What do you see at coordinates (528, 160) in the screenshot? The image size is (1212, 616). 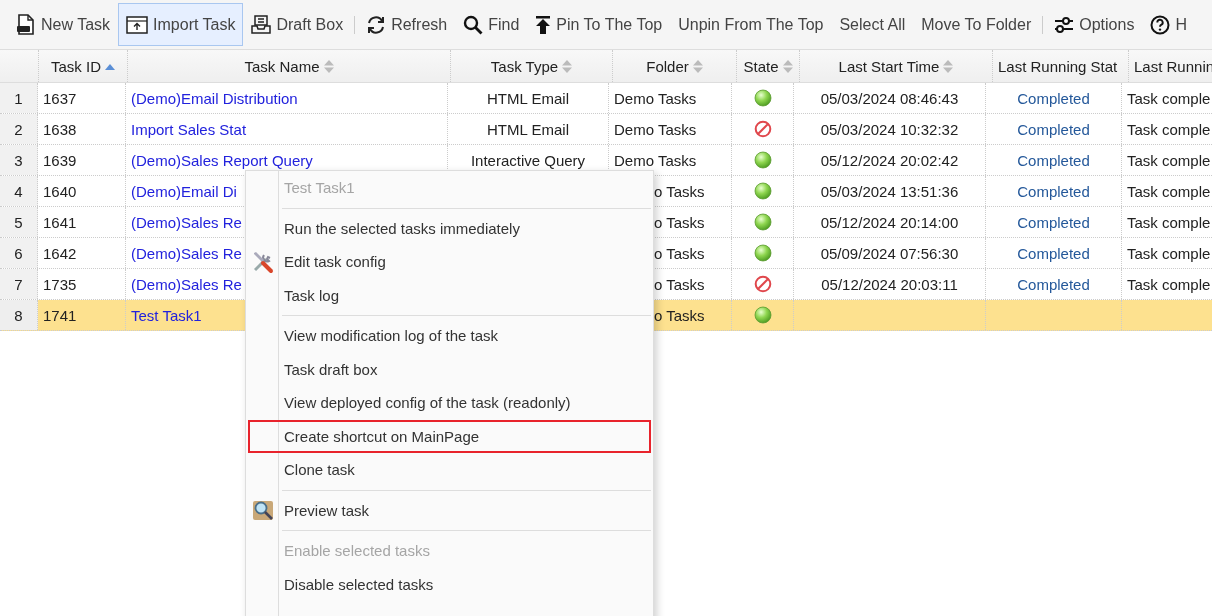 I see `task-type-cell: Interactive Query` at bounding box center [528, 160].